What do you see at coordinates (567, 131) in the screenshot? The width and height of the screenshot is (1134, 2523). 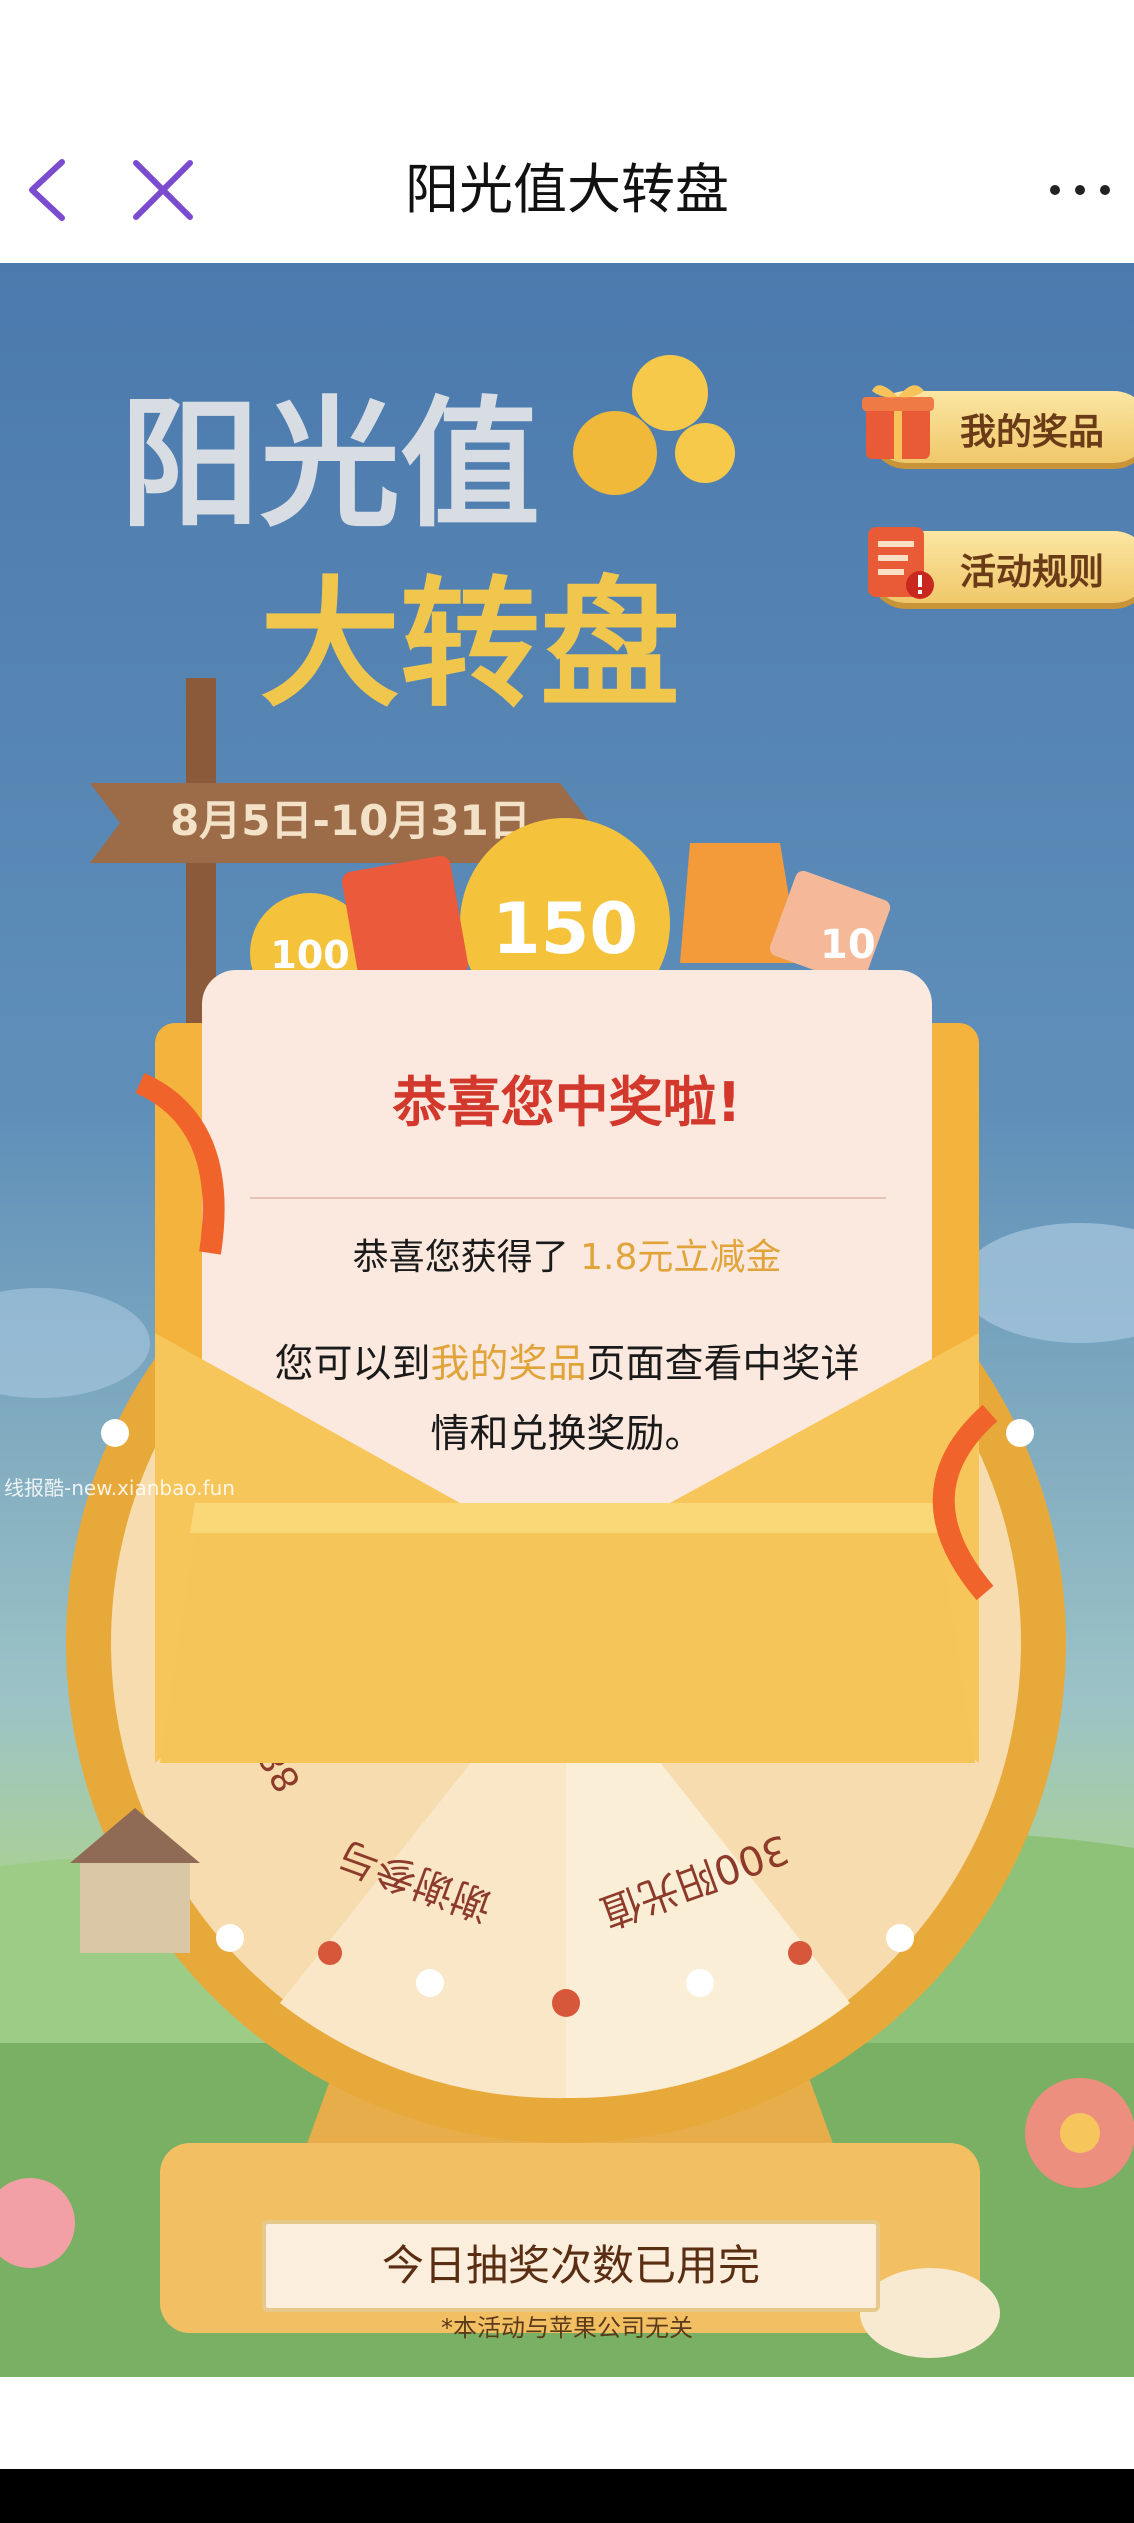 I see `top-nav-bar: 阳光值大转盘` at bounding box center [567, 131].